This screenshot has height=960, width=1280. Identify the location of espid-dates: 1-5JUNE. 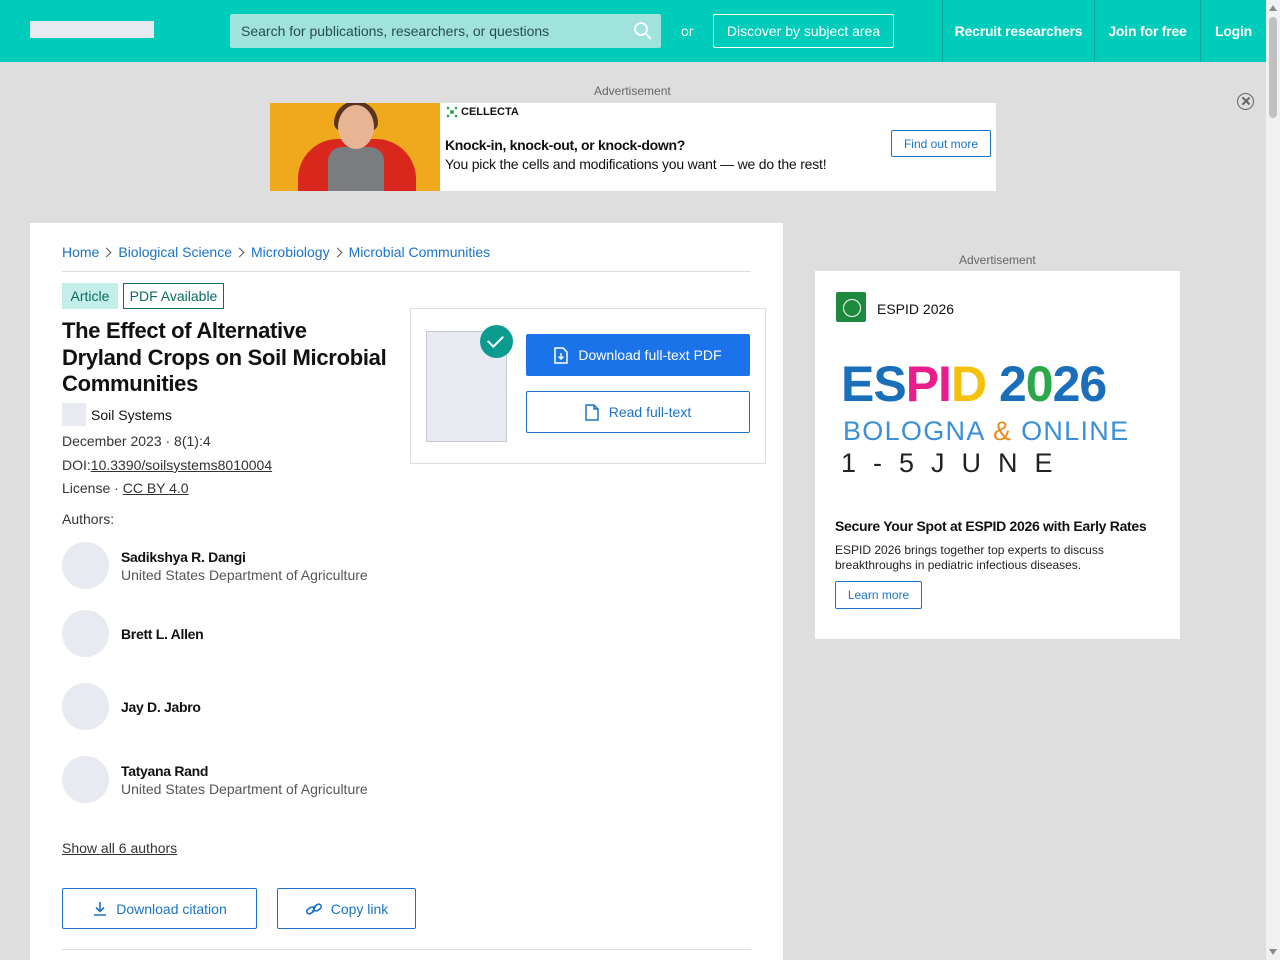
(955, 463).